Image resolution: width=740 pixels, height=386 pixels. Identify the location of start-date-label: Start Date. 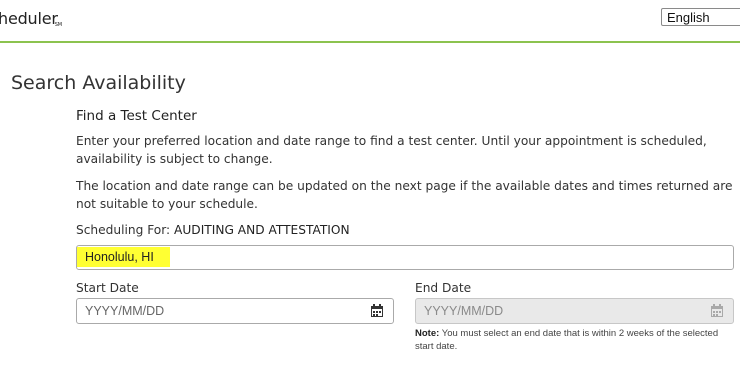
(107, 288).